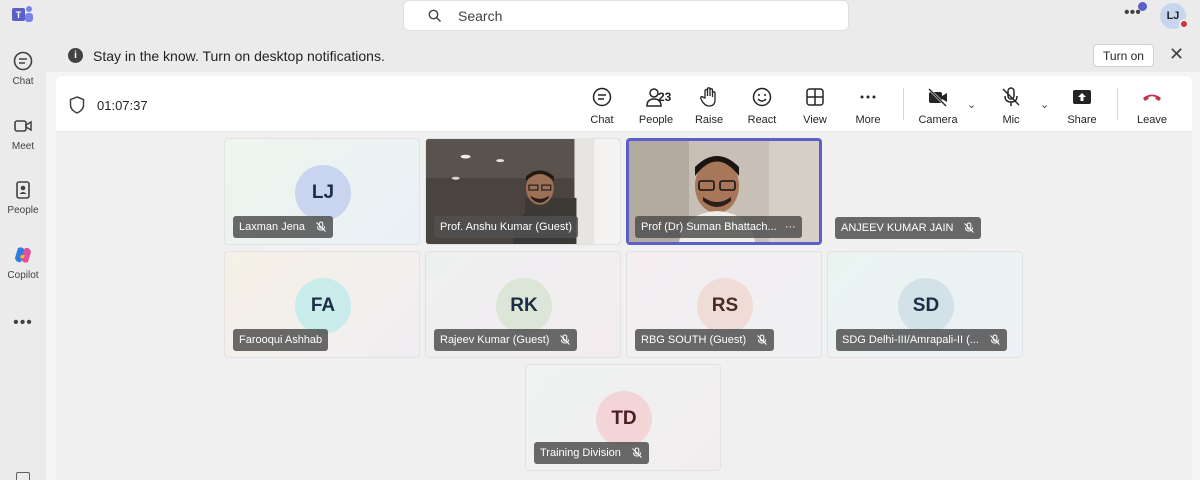 The width and height of the screenshot is (1200, 480). I want to click on people-label: People, so click(656, 120).